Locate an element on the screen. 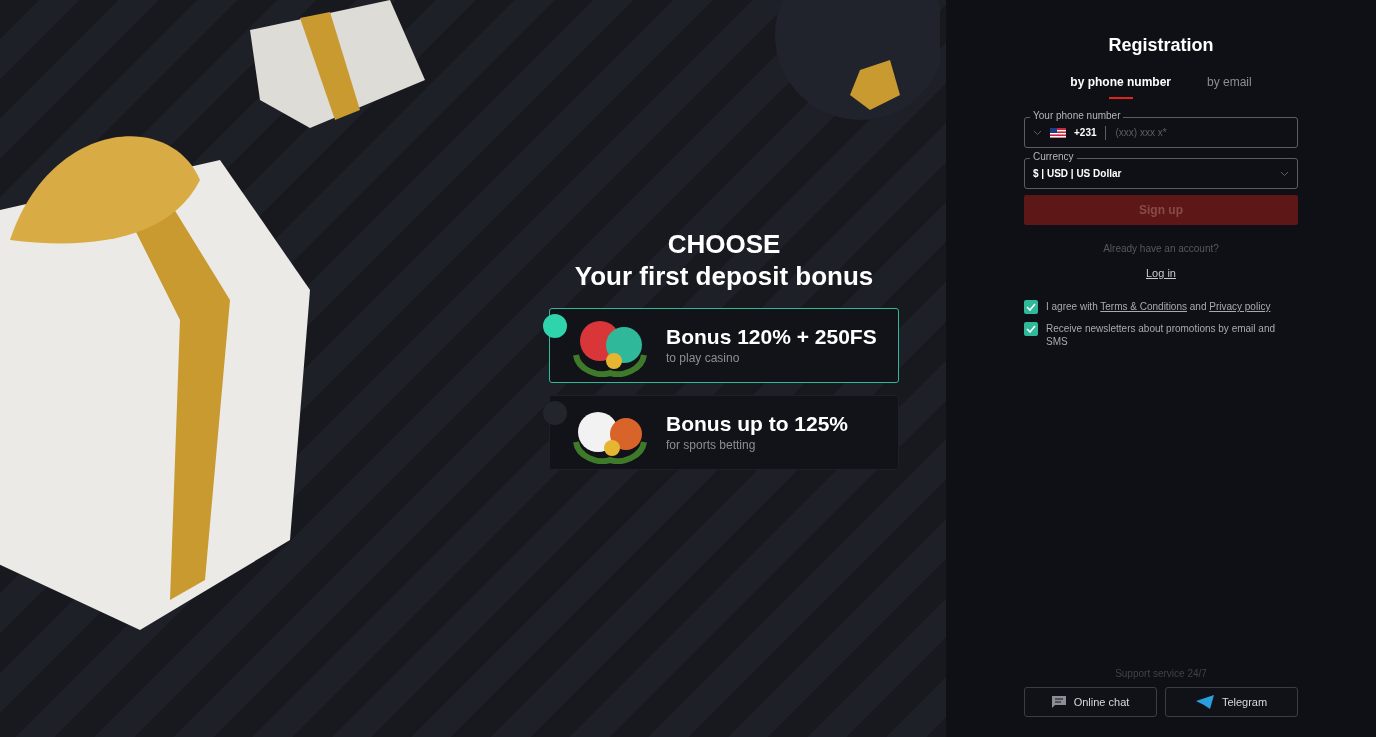 This screenshot has width=1376, height=737. field-label: Currency is located at coordinates (1053, 157).